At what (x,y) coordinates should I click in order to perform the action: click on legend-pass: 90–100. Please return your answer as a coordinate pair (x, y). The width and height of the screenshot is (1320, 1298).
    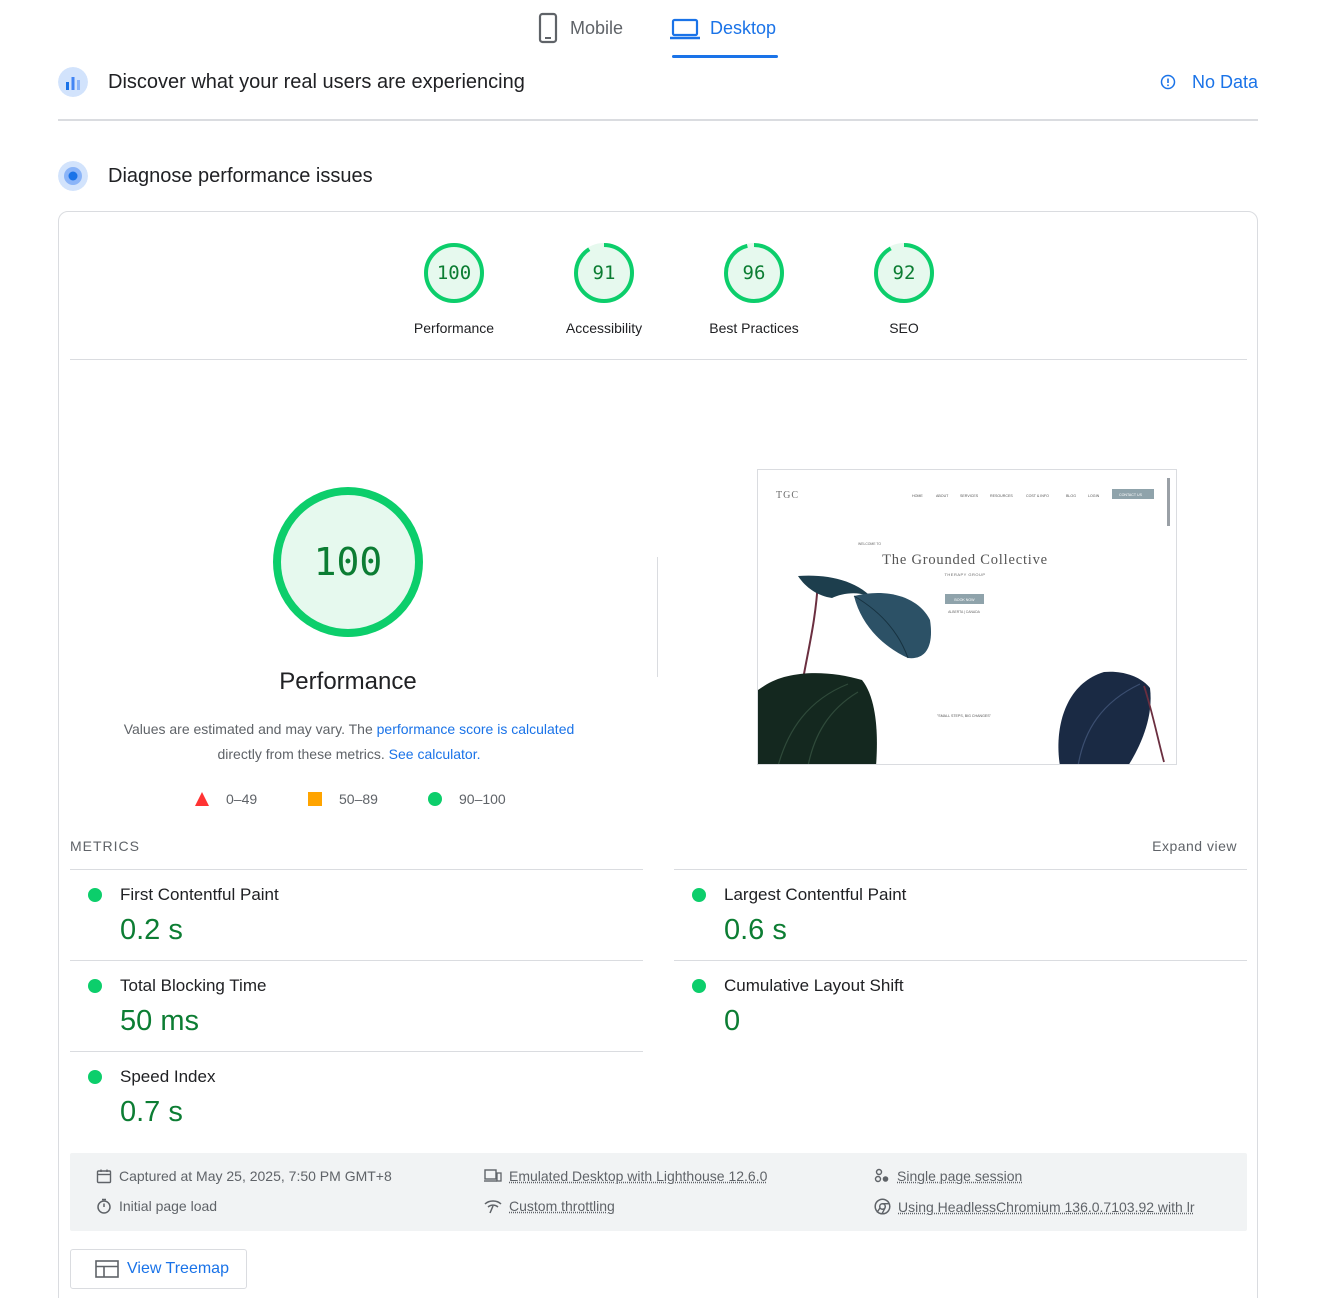
    Looking at the image, I should click on (467, 799).